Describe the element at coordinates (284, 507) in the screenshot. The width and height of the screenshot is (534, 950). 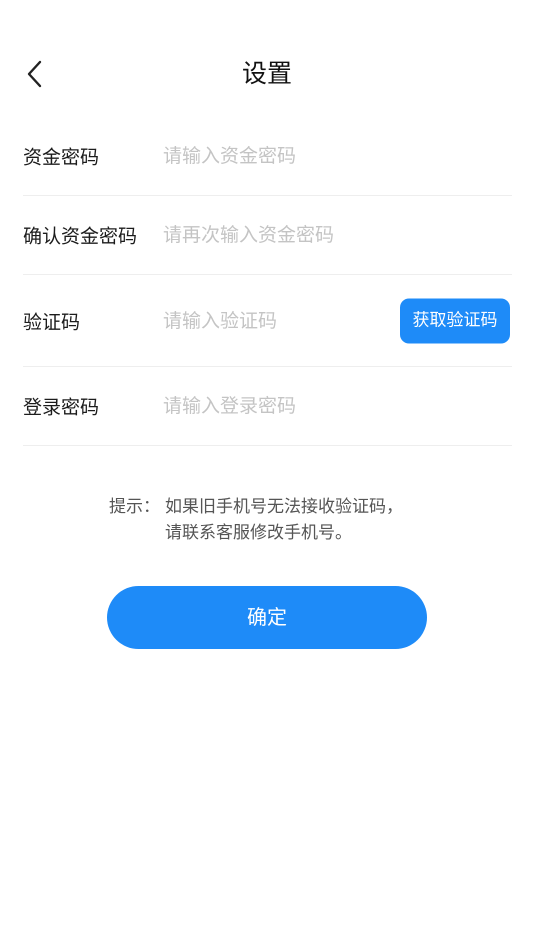
I see `tip-line: 如果旧手机号无法接收验证码，` at that location.